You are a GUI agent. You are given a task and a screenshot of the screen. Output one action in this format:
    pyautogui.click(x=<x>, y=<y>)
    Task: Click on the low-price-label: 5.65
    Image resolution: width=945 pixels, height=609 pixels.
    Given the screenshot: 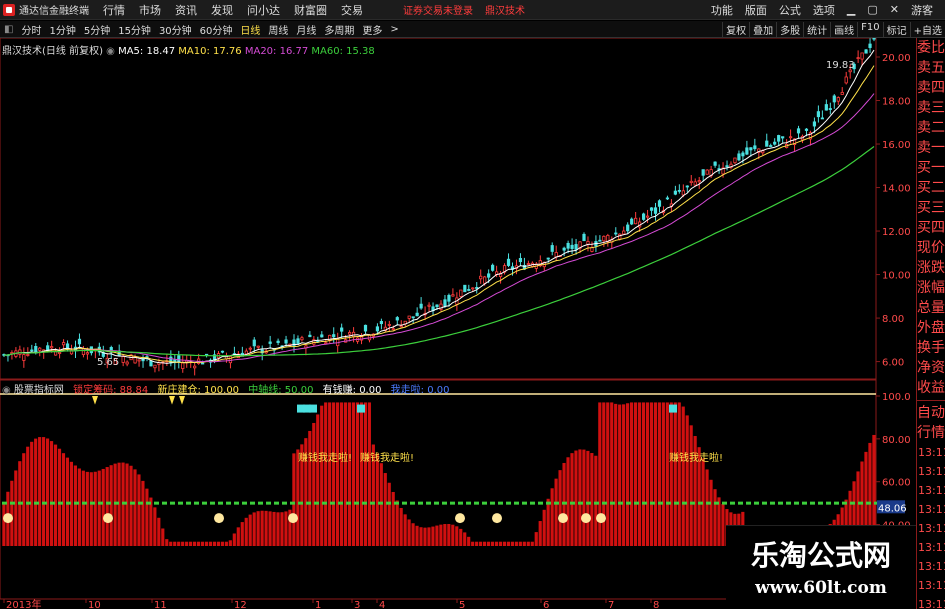 What is the action you would take?
    pyautogui.click(x=108, y=362)
    